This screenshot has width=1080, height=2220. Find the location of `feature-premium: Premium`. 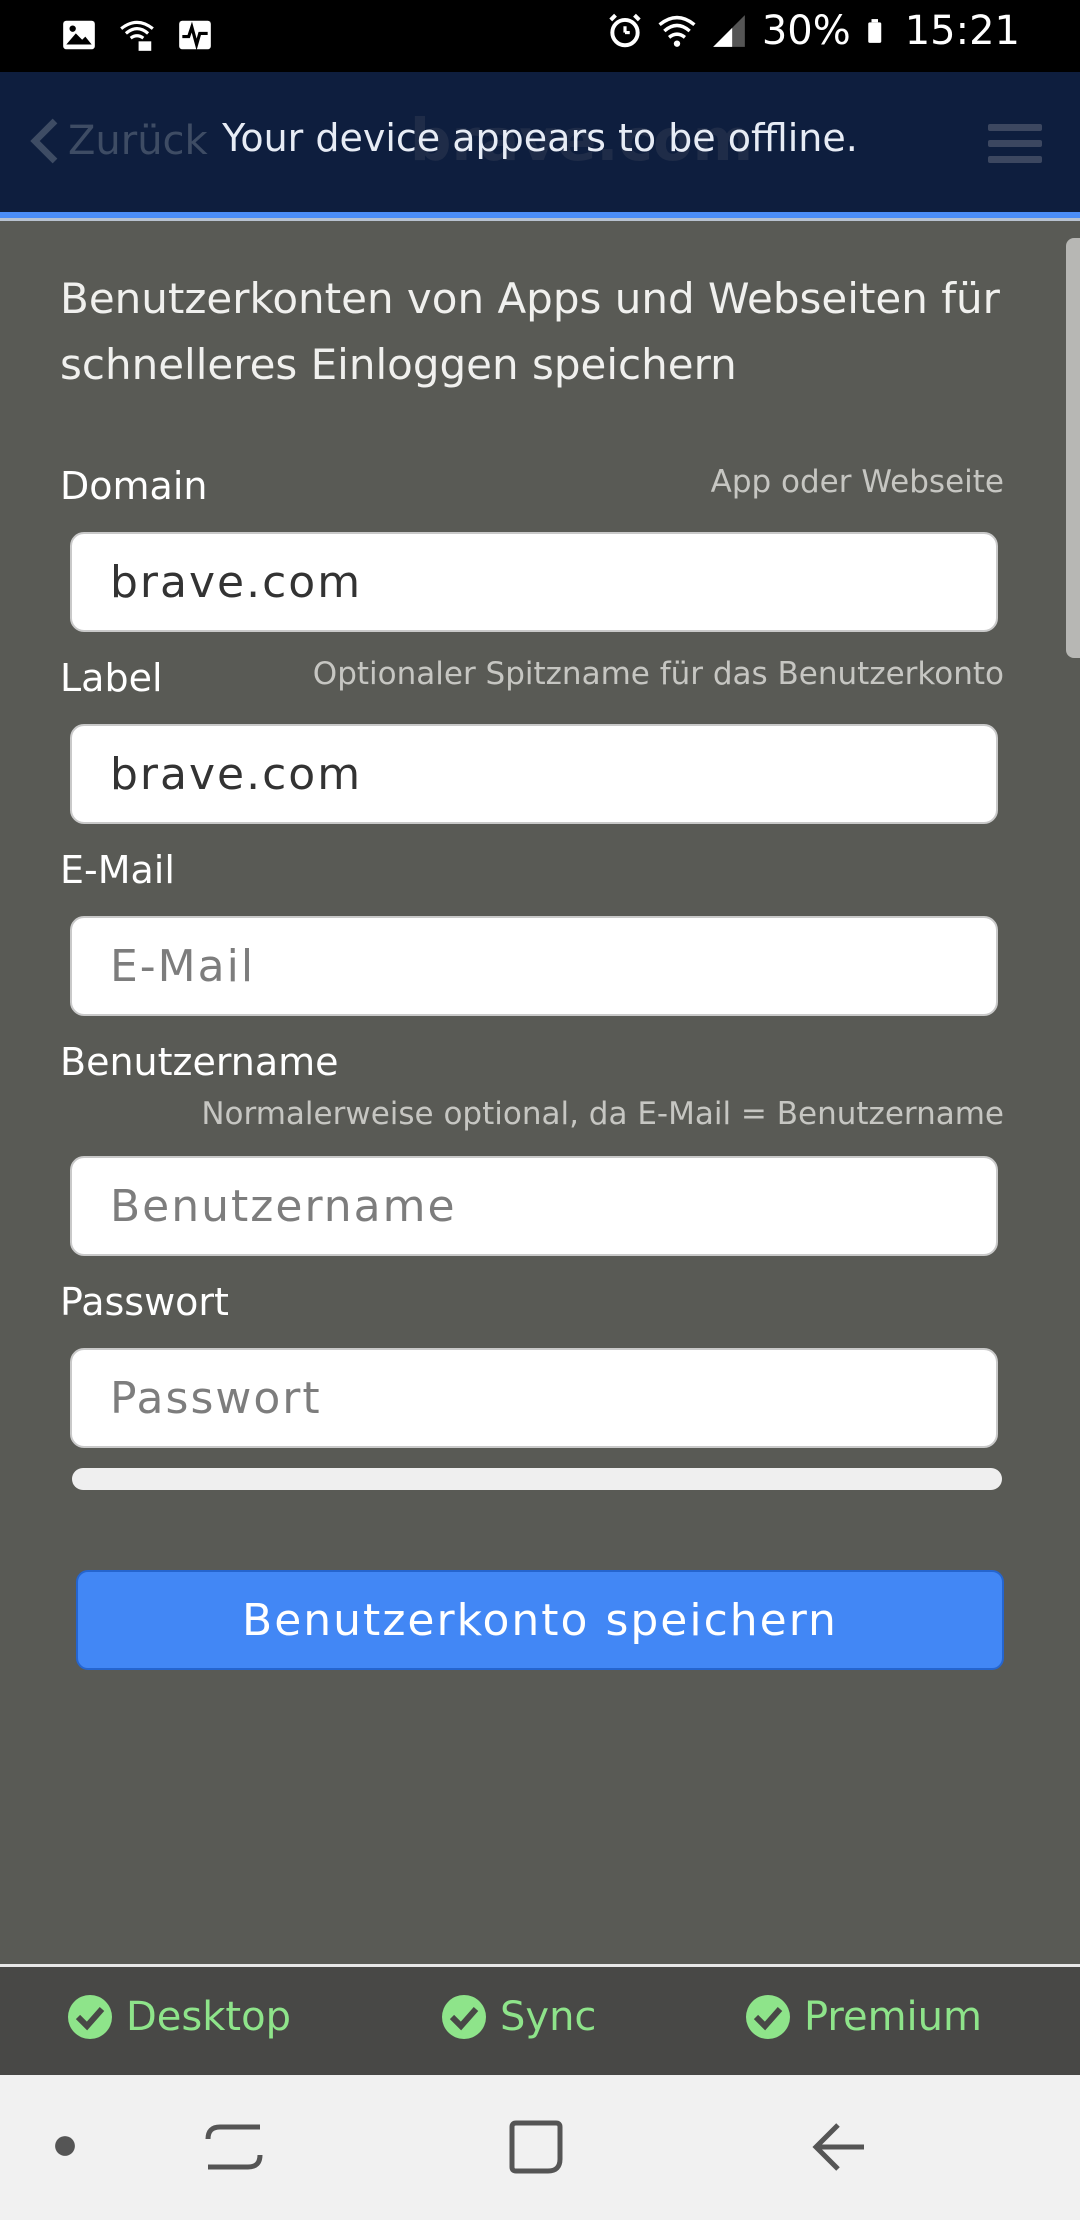

feature-premium: Premium is located at coordinates (863, 2017).